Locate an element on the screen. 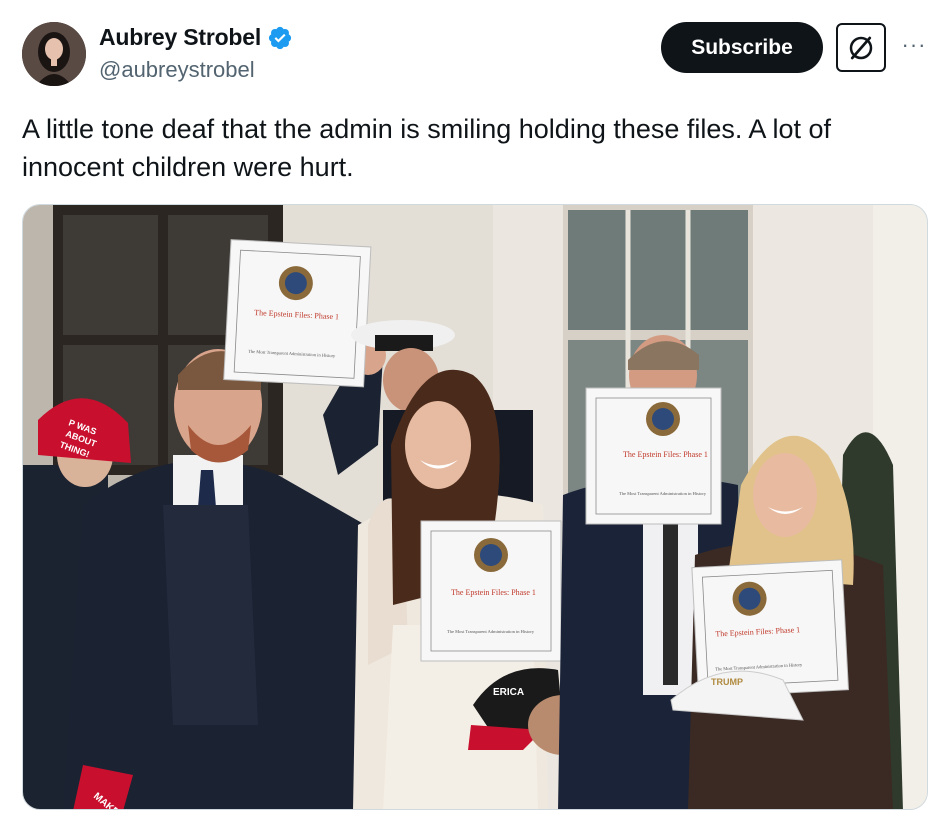 Image resolution: width=944 pixels, height=832 pixels. binder-title-2: The Epstein Files: Phase 1 is located at coordinates (493, 592).